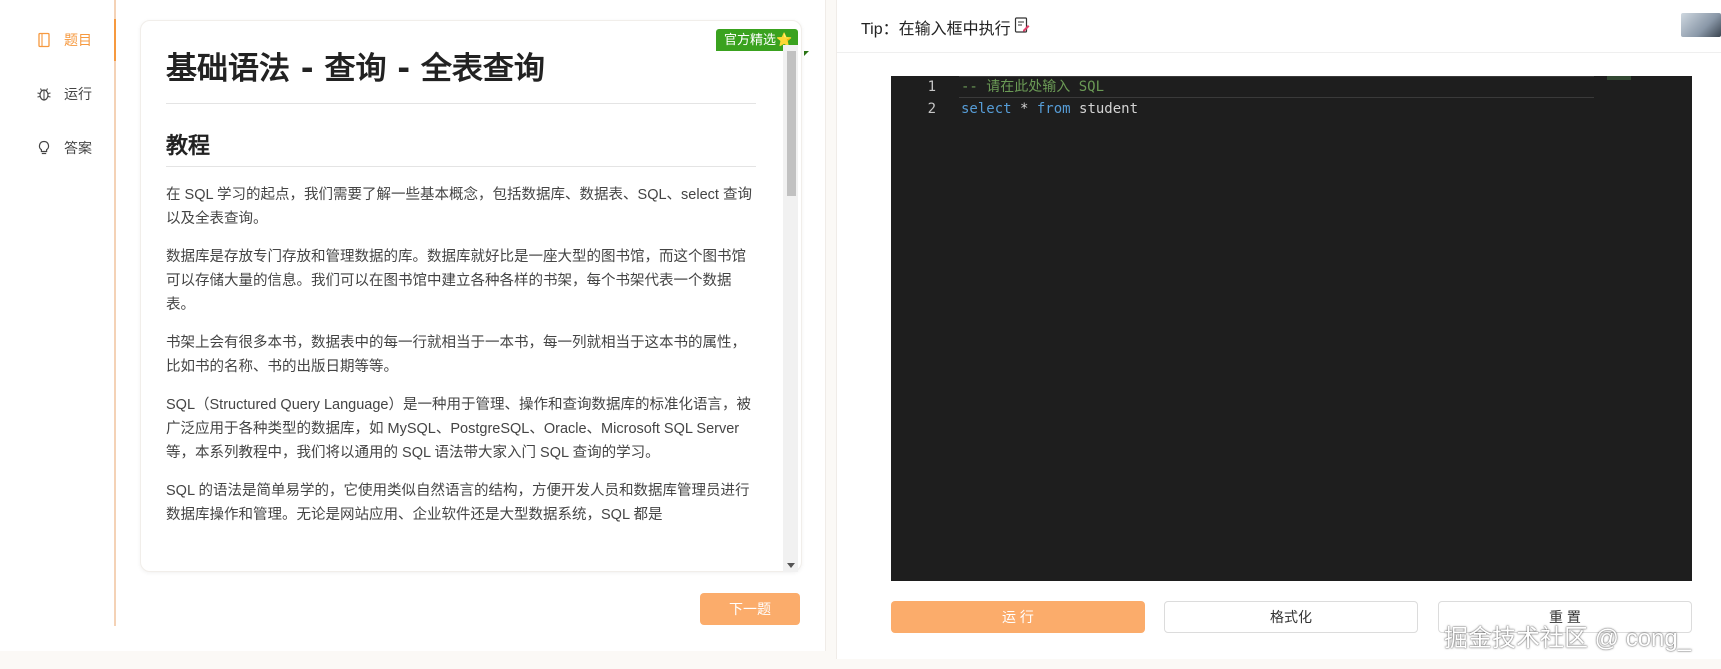 The width and height of the screenshot is (1721, 669). I want to click on nav-item-run: 运行, so click(64, 94).